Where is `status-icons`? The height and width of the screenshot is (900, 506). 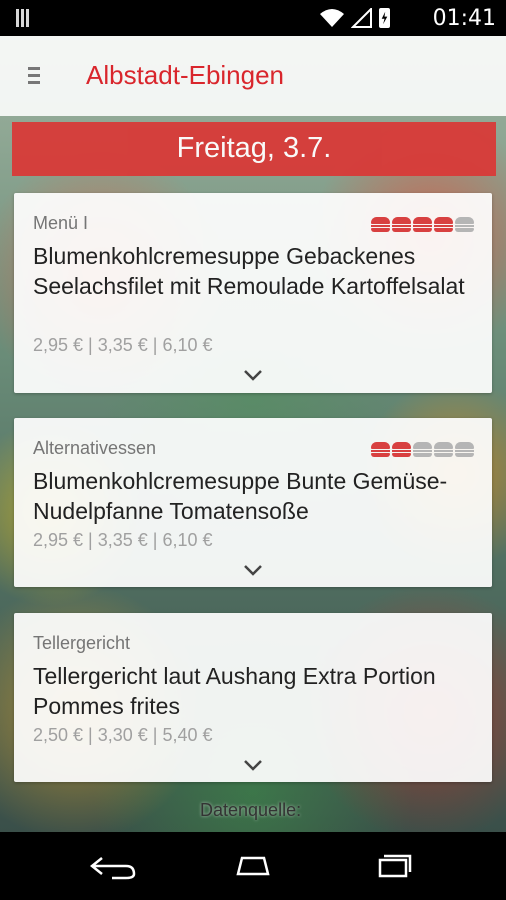
status-icons is located at coordinates (354, 18).